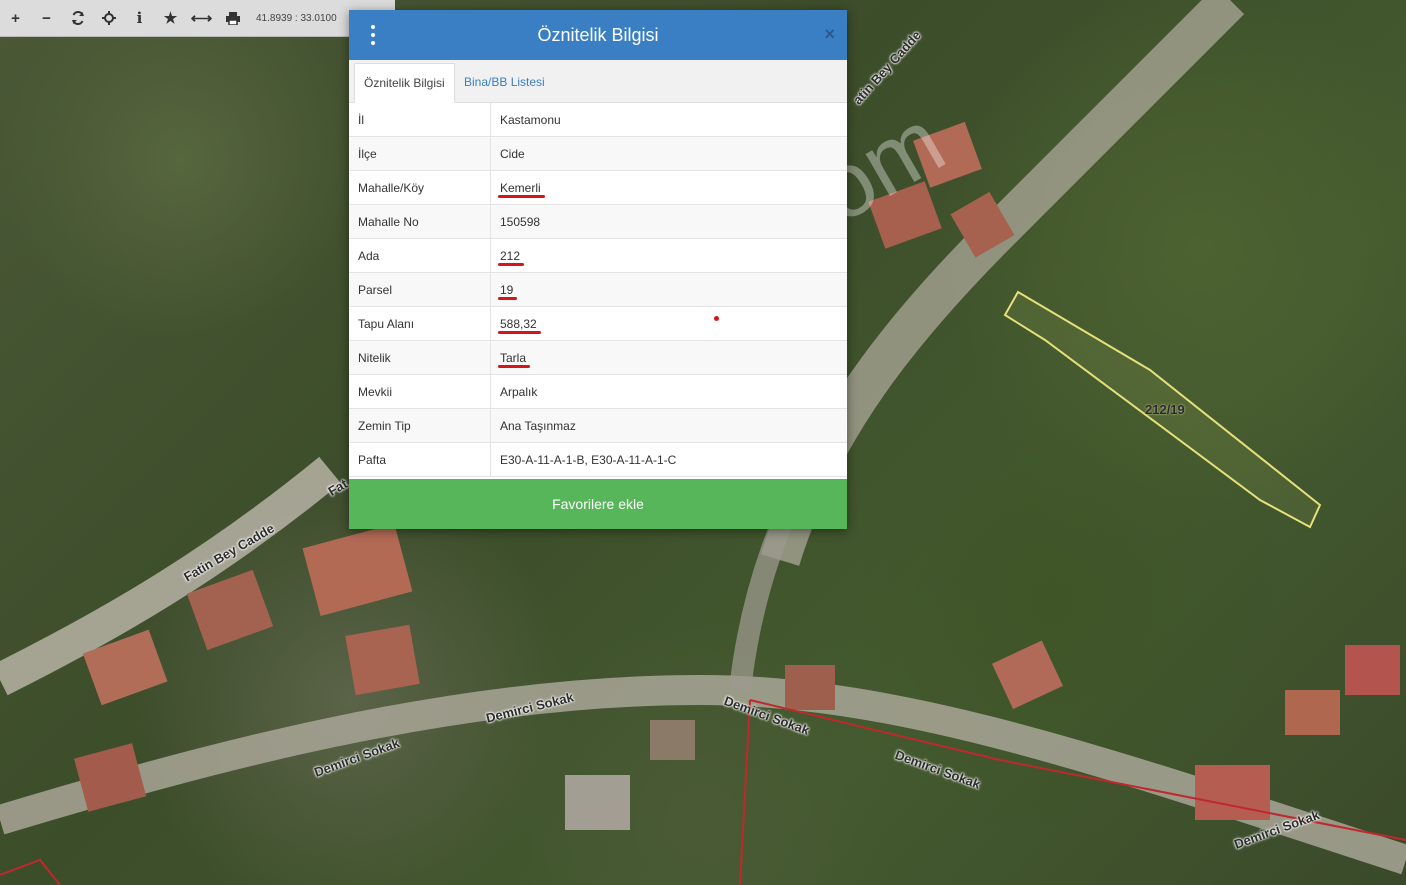 The height and width of the screenshot is (885, 1406). Describe the element at coordinates (513, 357) in the screenshot. I see `attribute-value: Tarla` at that location.